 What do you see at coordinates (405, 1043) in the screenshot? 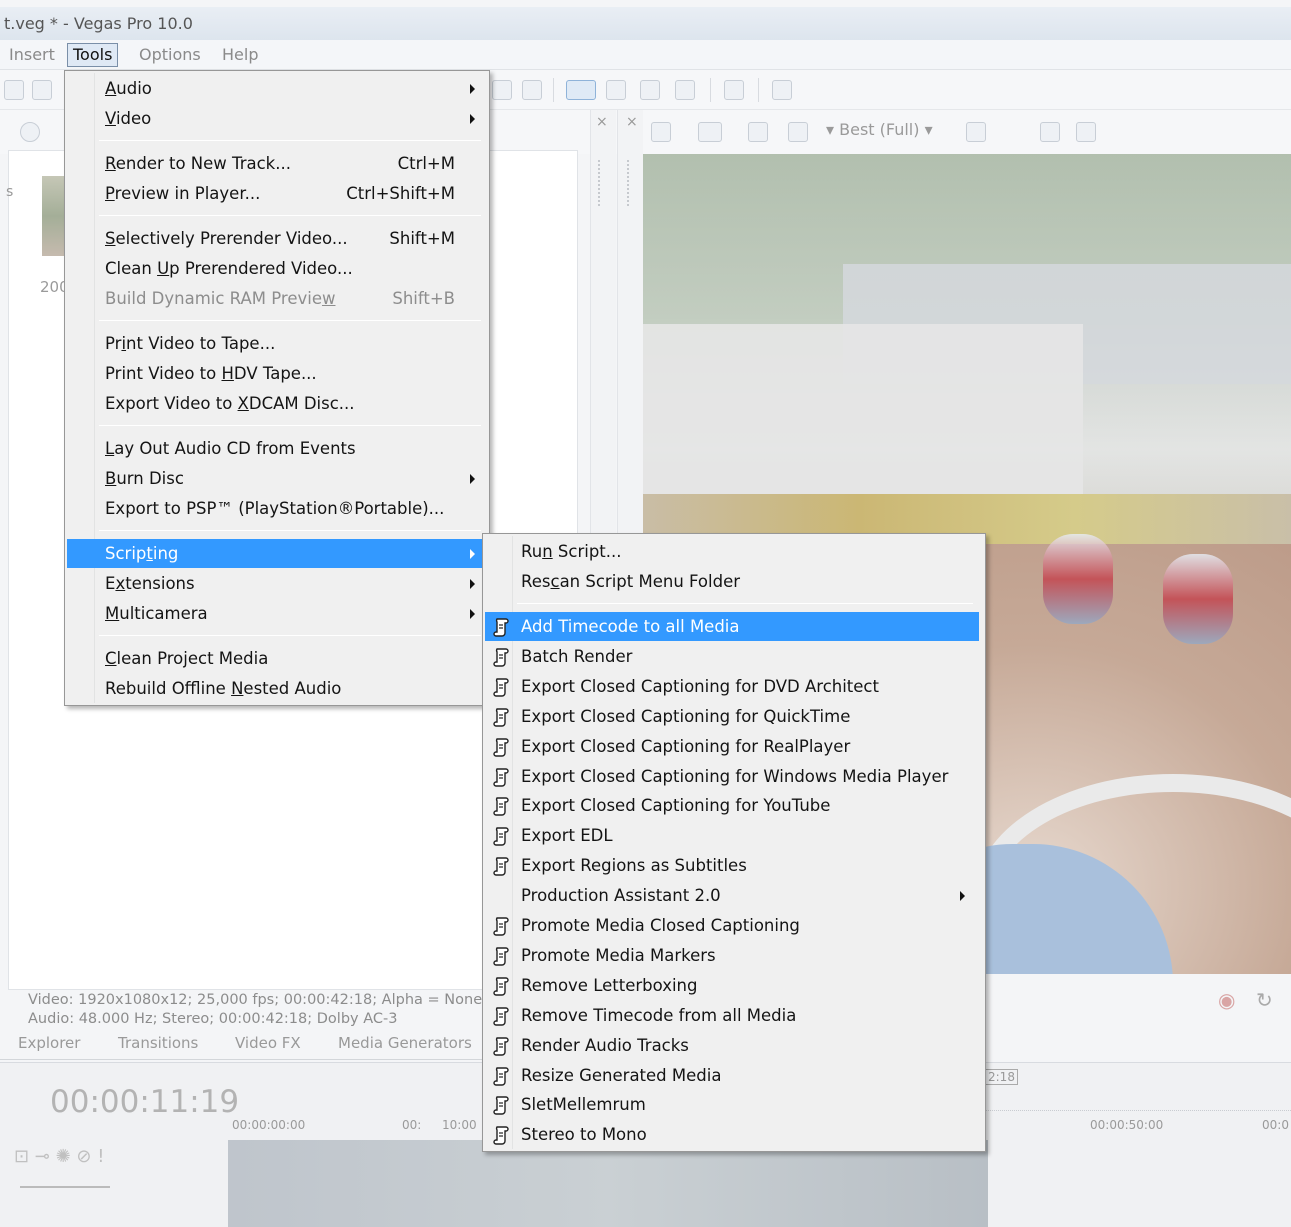
I see `tab-media-generators: Media Generators` at bounding box center [405, 1043].